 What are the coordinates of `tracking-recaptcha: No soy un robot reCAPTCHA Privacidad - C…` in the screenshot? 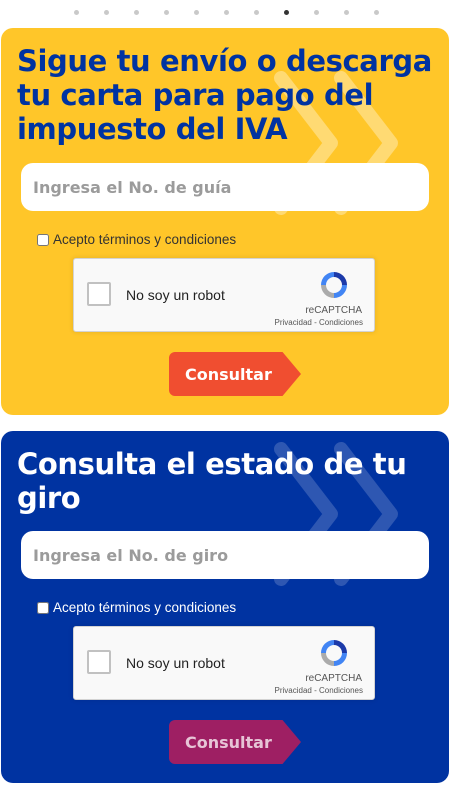 It's located at (224, 295).